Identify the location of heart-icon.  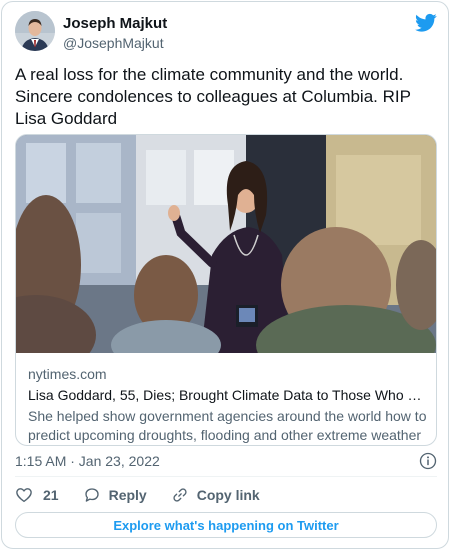
(24, 495).